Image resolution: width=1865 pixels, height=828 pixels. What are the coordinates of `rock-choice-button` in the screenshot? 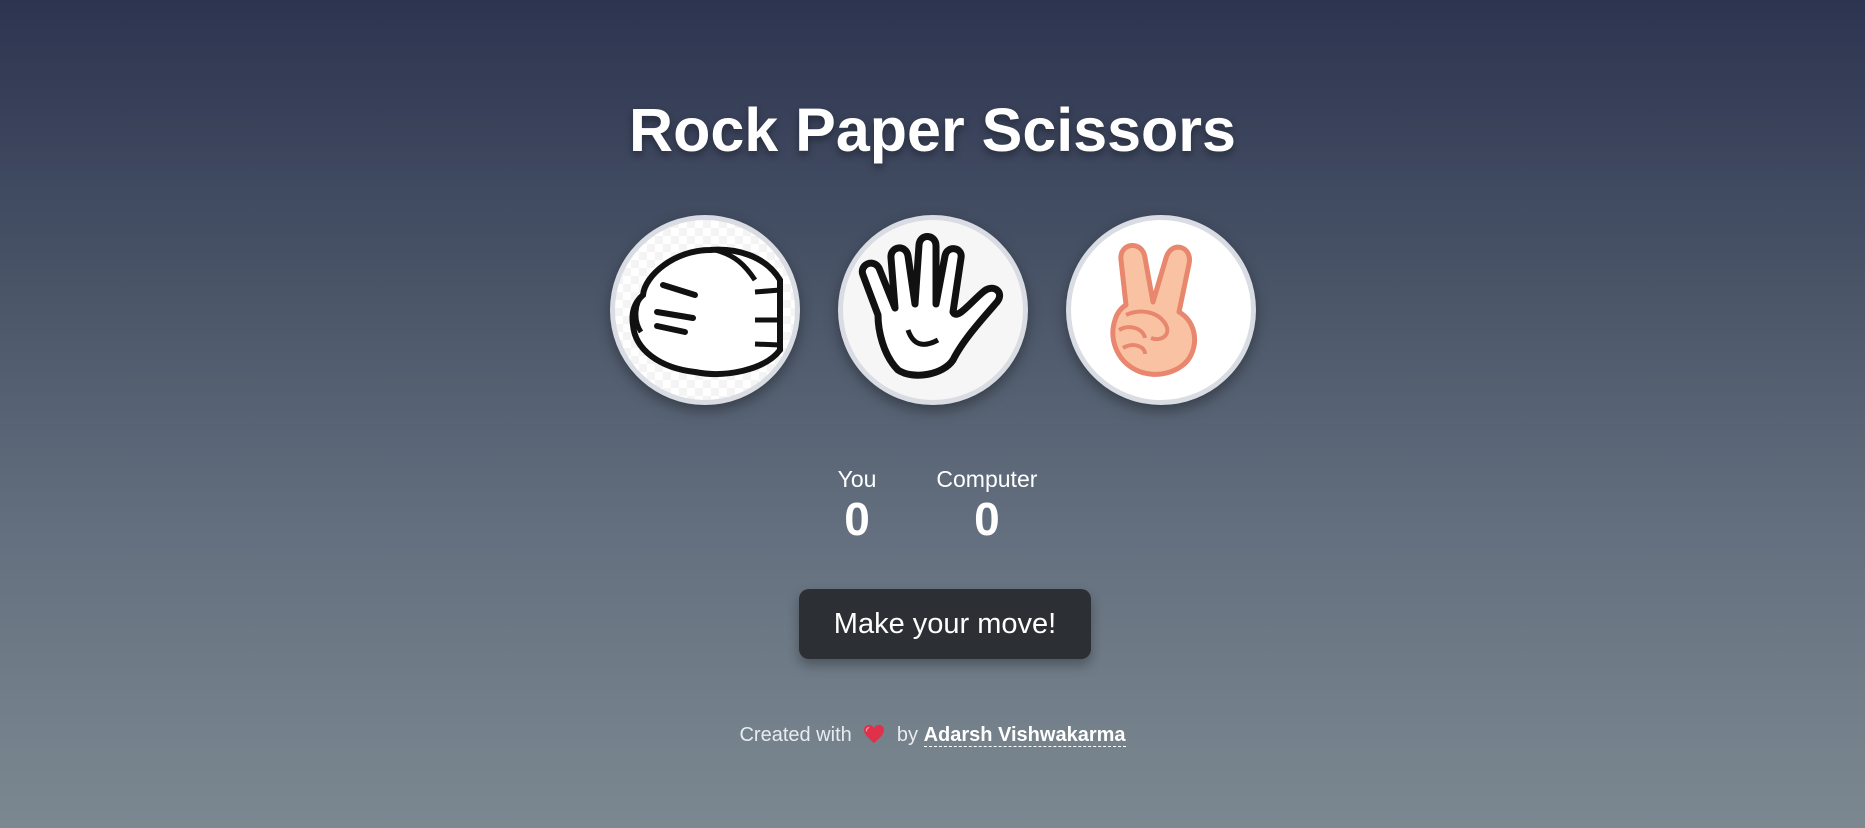 It's located at (704, 310).